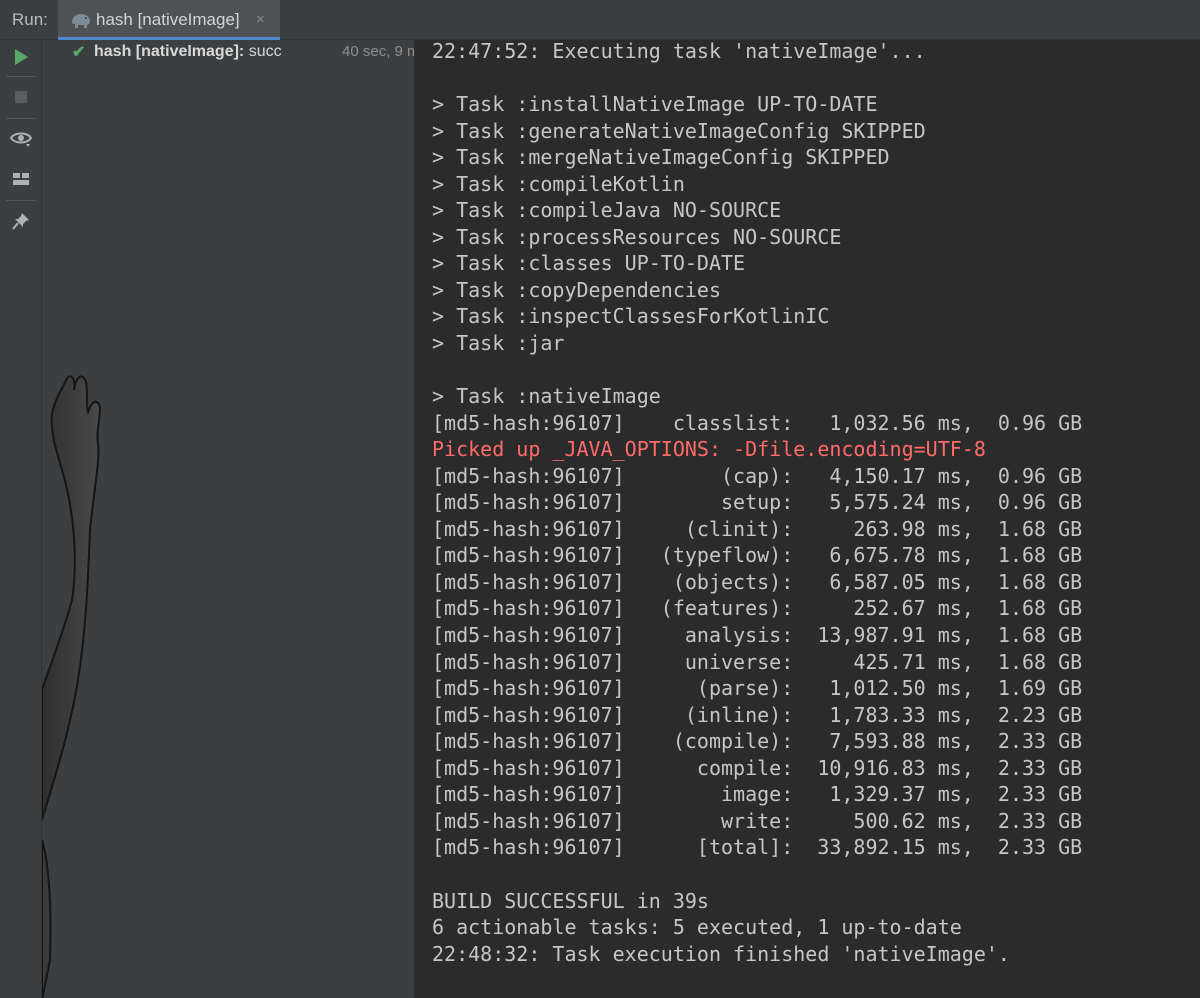 The width and height of the screenshot is (1200, 998). What do you see at coordinates (263, 51) in the screenshot?
I see `tree-item-status: succ` at bounding box center [263, 51].